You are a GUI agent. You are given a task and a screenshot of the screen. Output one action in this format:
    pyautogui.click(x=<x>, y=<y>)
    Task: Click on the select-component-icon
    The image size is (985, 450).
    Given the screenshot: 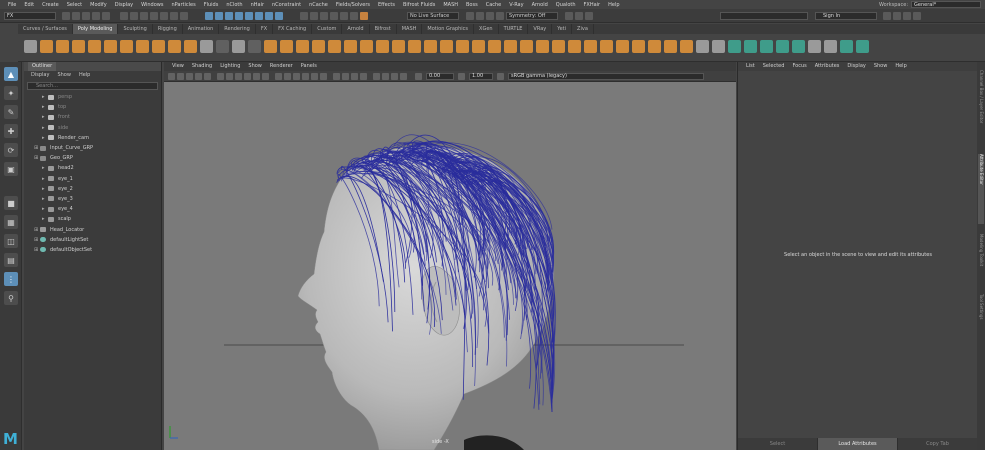 What is the action you would take?
    pyautogui.click(x=144, y=16)
    